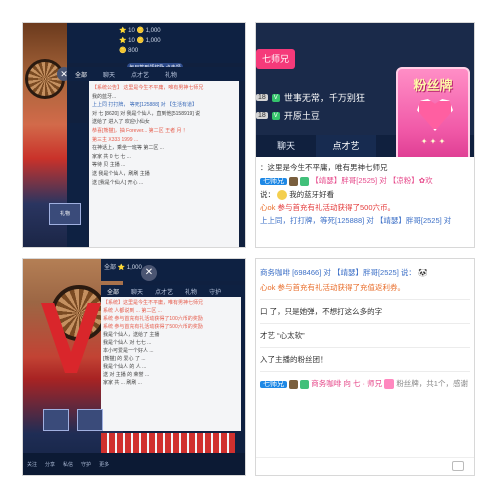 This screenshot has height=497, width=497. What do you see at coordinates (366, 194) in the screenshot?
I see `chat-line: 说： 我的蓝牙好看` at bounding box center [366, 194].